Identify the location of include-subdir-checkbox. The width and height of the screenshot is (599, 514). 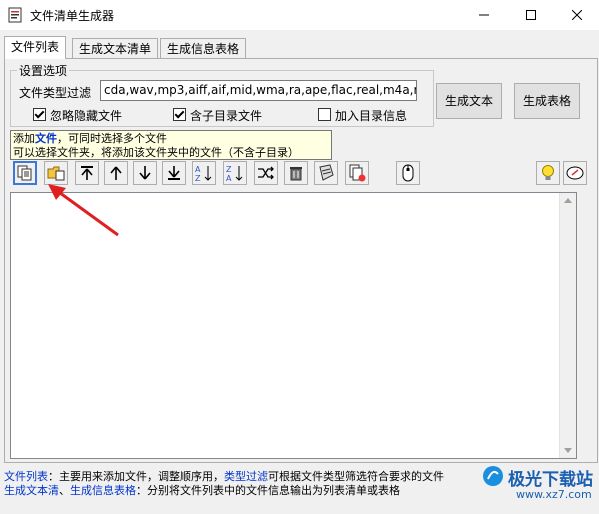
(179, 114).